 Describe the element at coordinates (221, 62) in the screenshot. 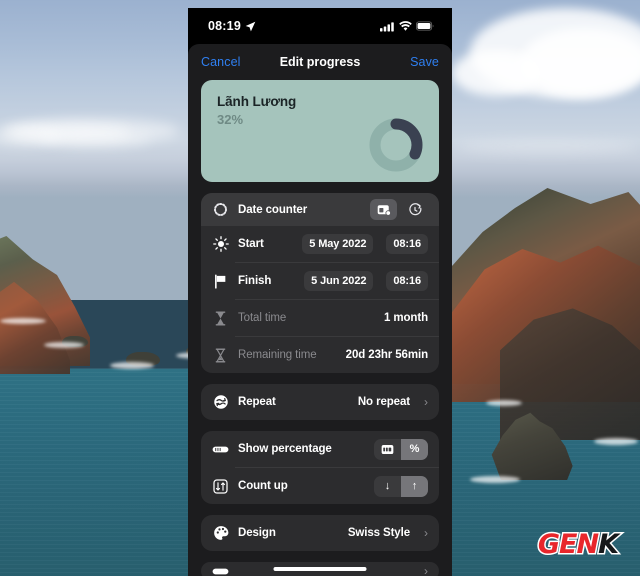

I see `cancel-button: Cancel` at that location.